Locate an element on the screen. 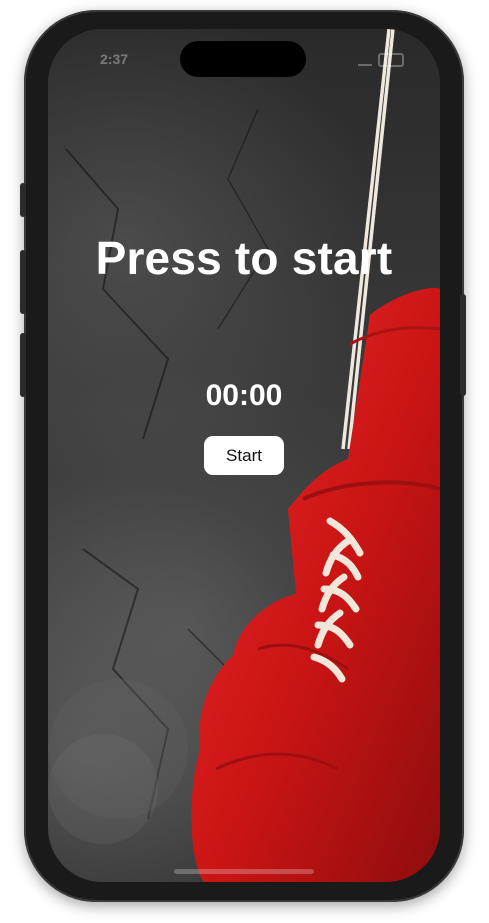 Image resolution: width=489 pixels, height=923 pixels. timer-display: 00:00 is located at coordinates (244, 395).